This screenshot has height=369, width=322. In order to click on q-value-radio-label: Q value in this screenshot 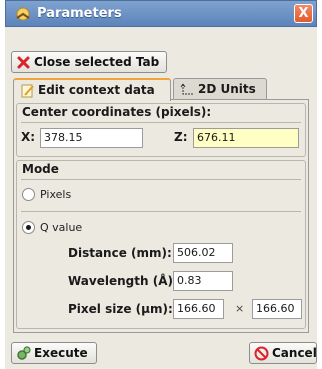, I will do `click(61, 227)`.